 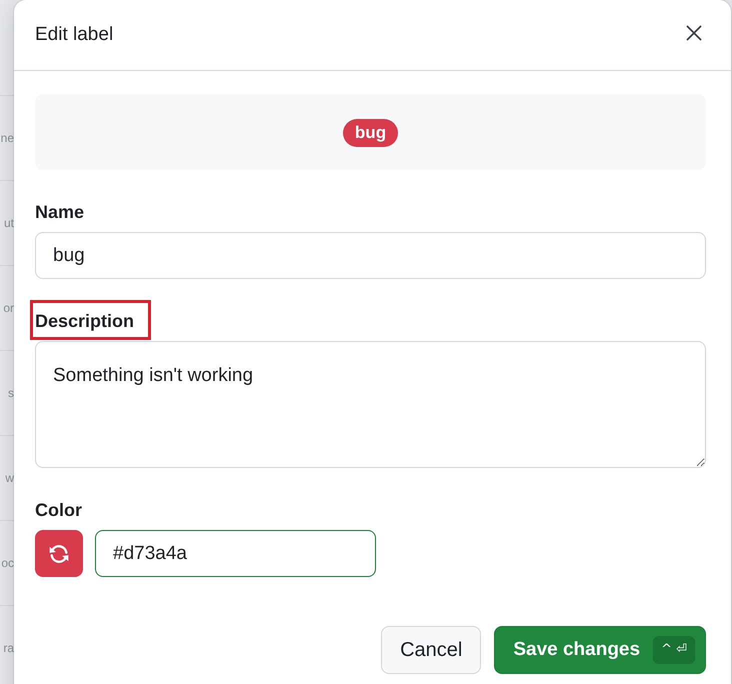 What do you see at coordinates (8, 648) in the screenshot?
I see `background-text: ra` at bounding box center [8, 648].